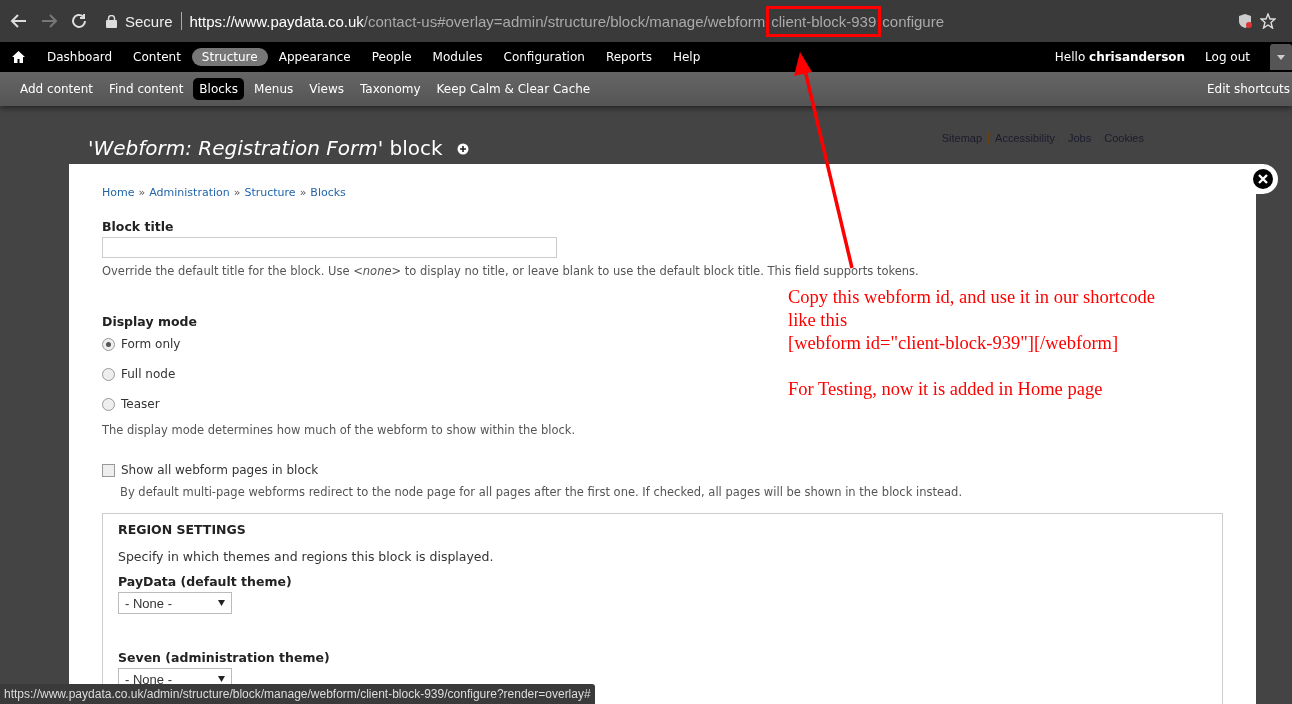  I want to click on region-select: - None -, so click(175, 603).